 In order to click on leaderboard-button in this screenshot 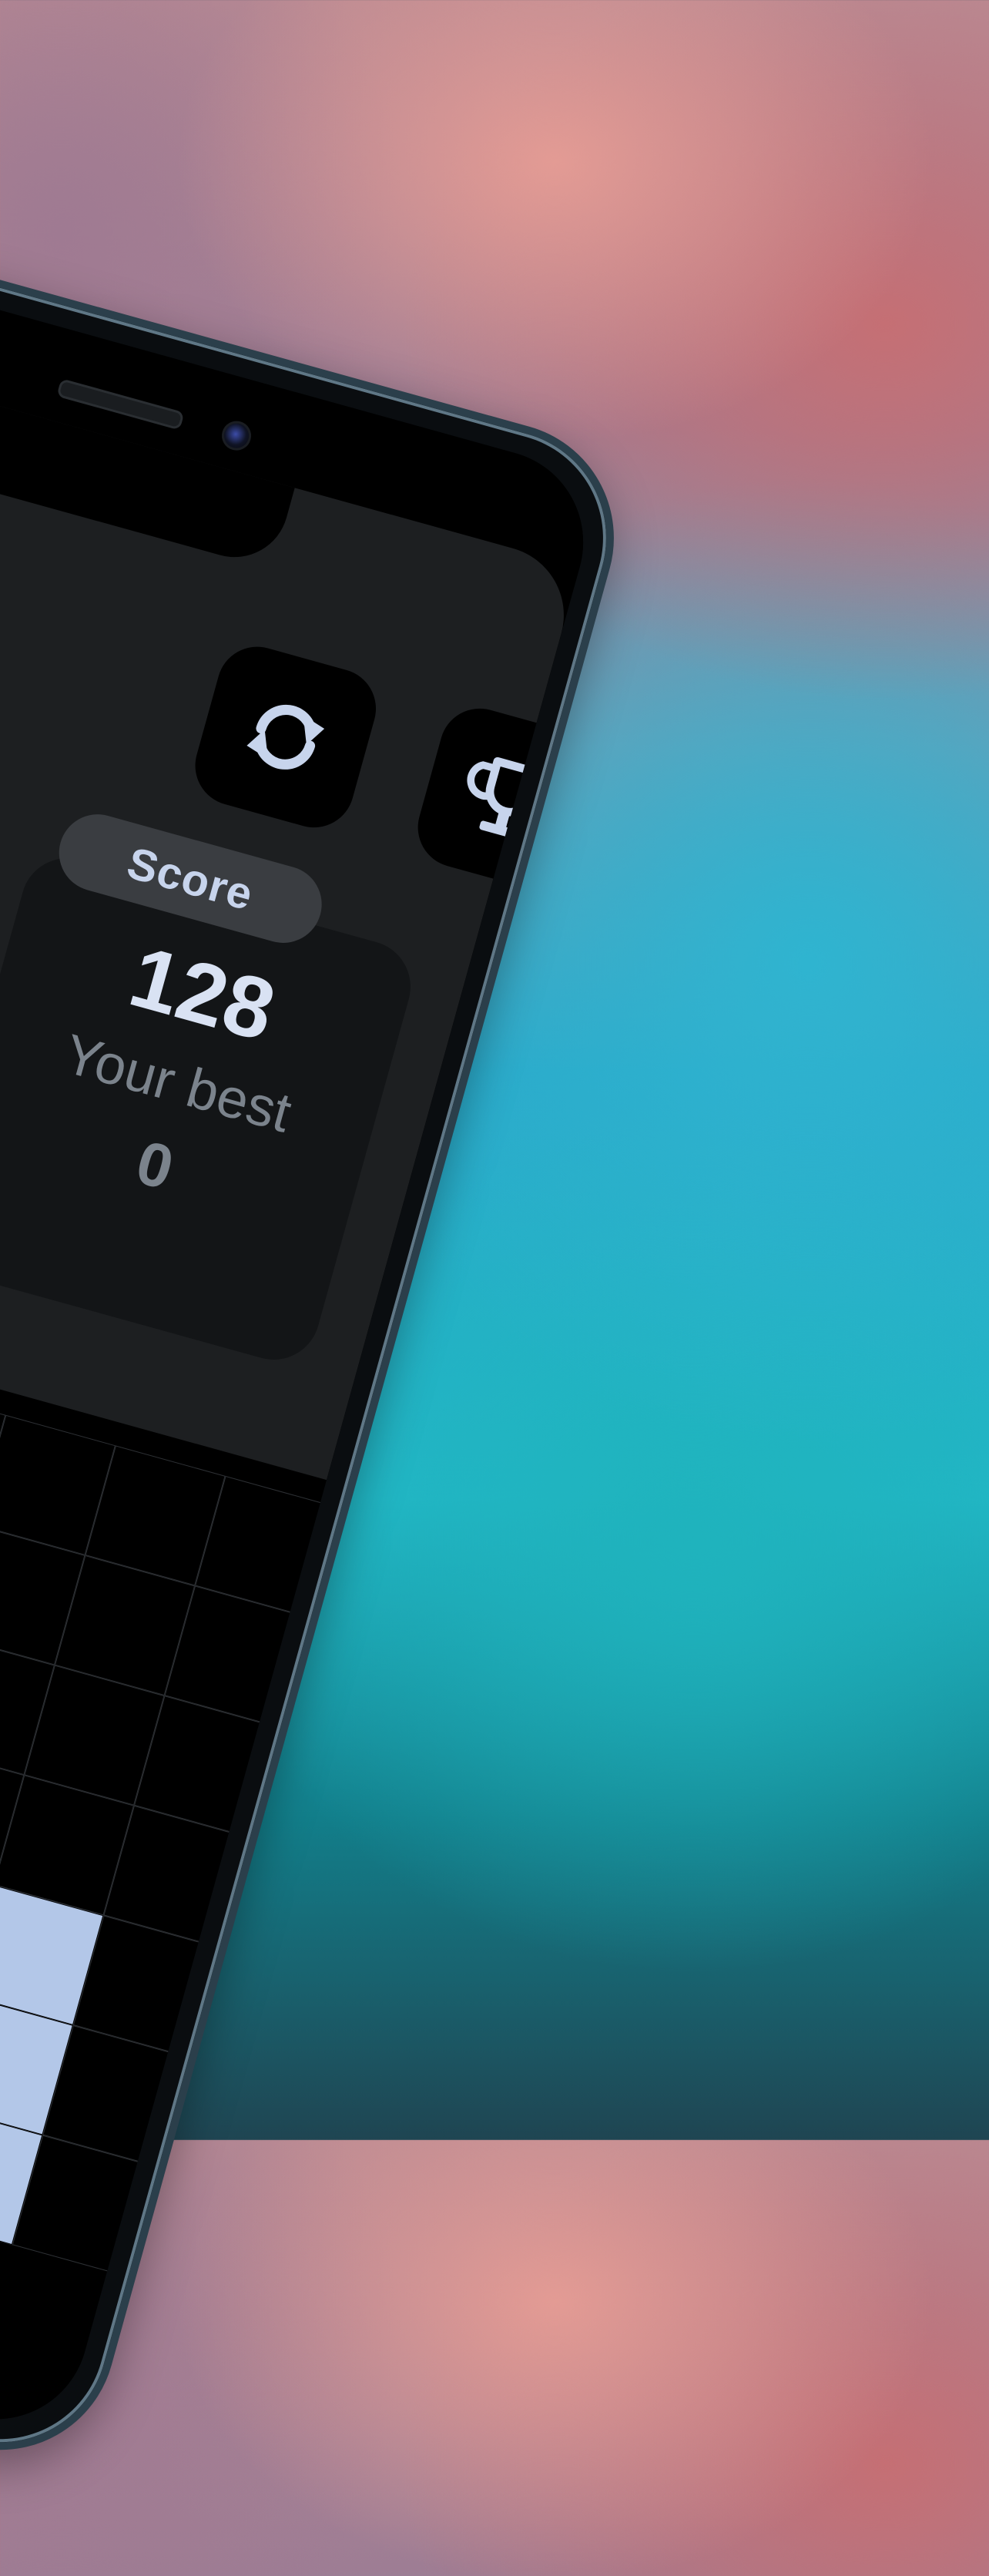, I will do `click(506, 799)`.